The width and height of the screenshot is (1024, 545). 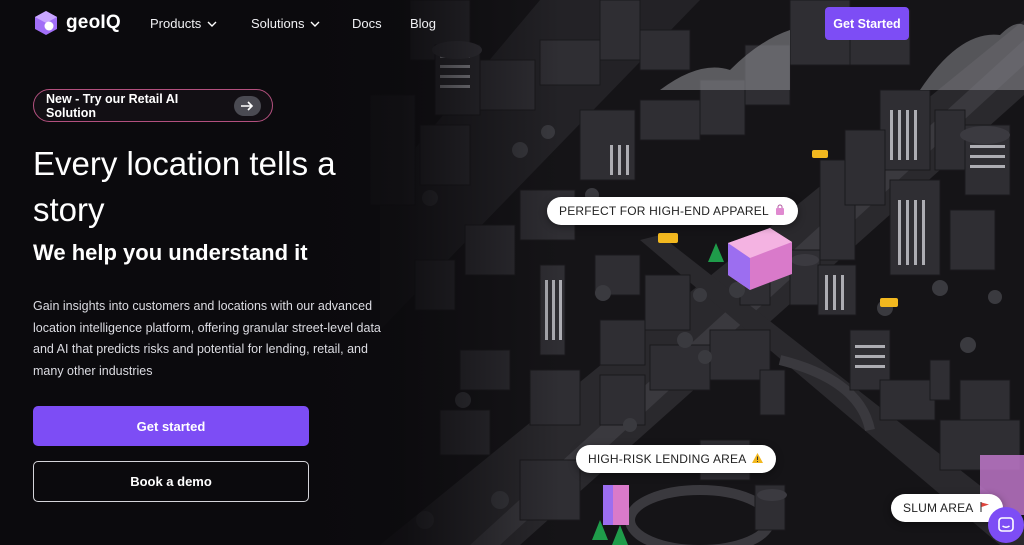 I want to click on chat-widget-button, so click(x=1006, y=525).